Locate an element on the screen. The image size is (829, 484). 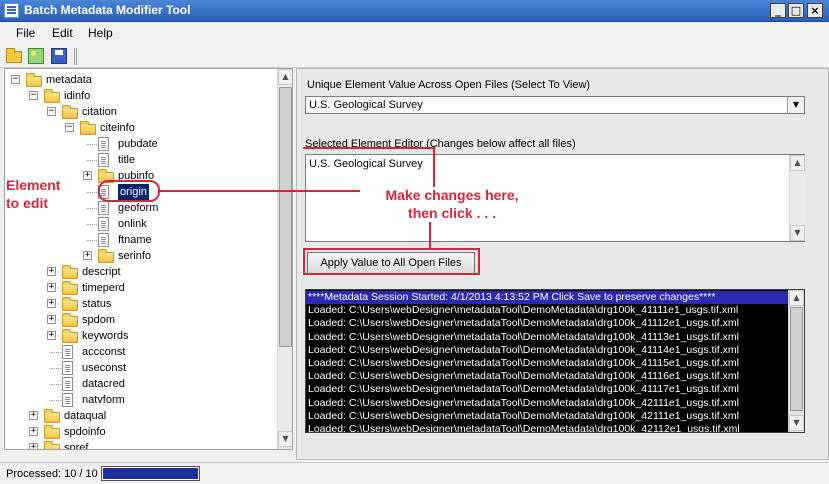
annotation-underline-editor is located at coordinates (368, 148).